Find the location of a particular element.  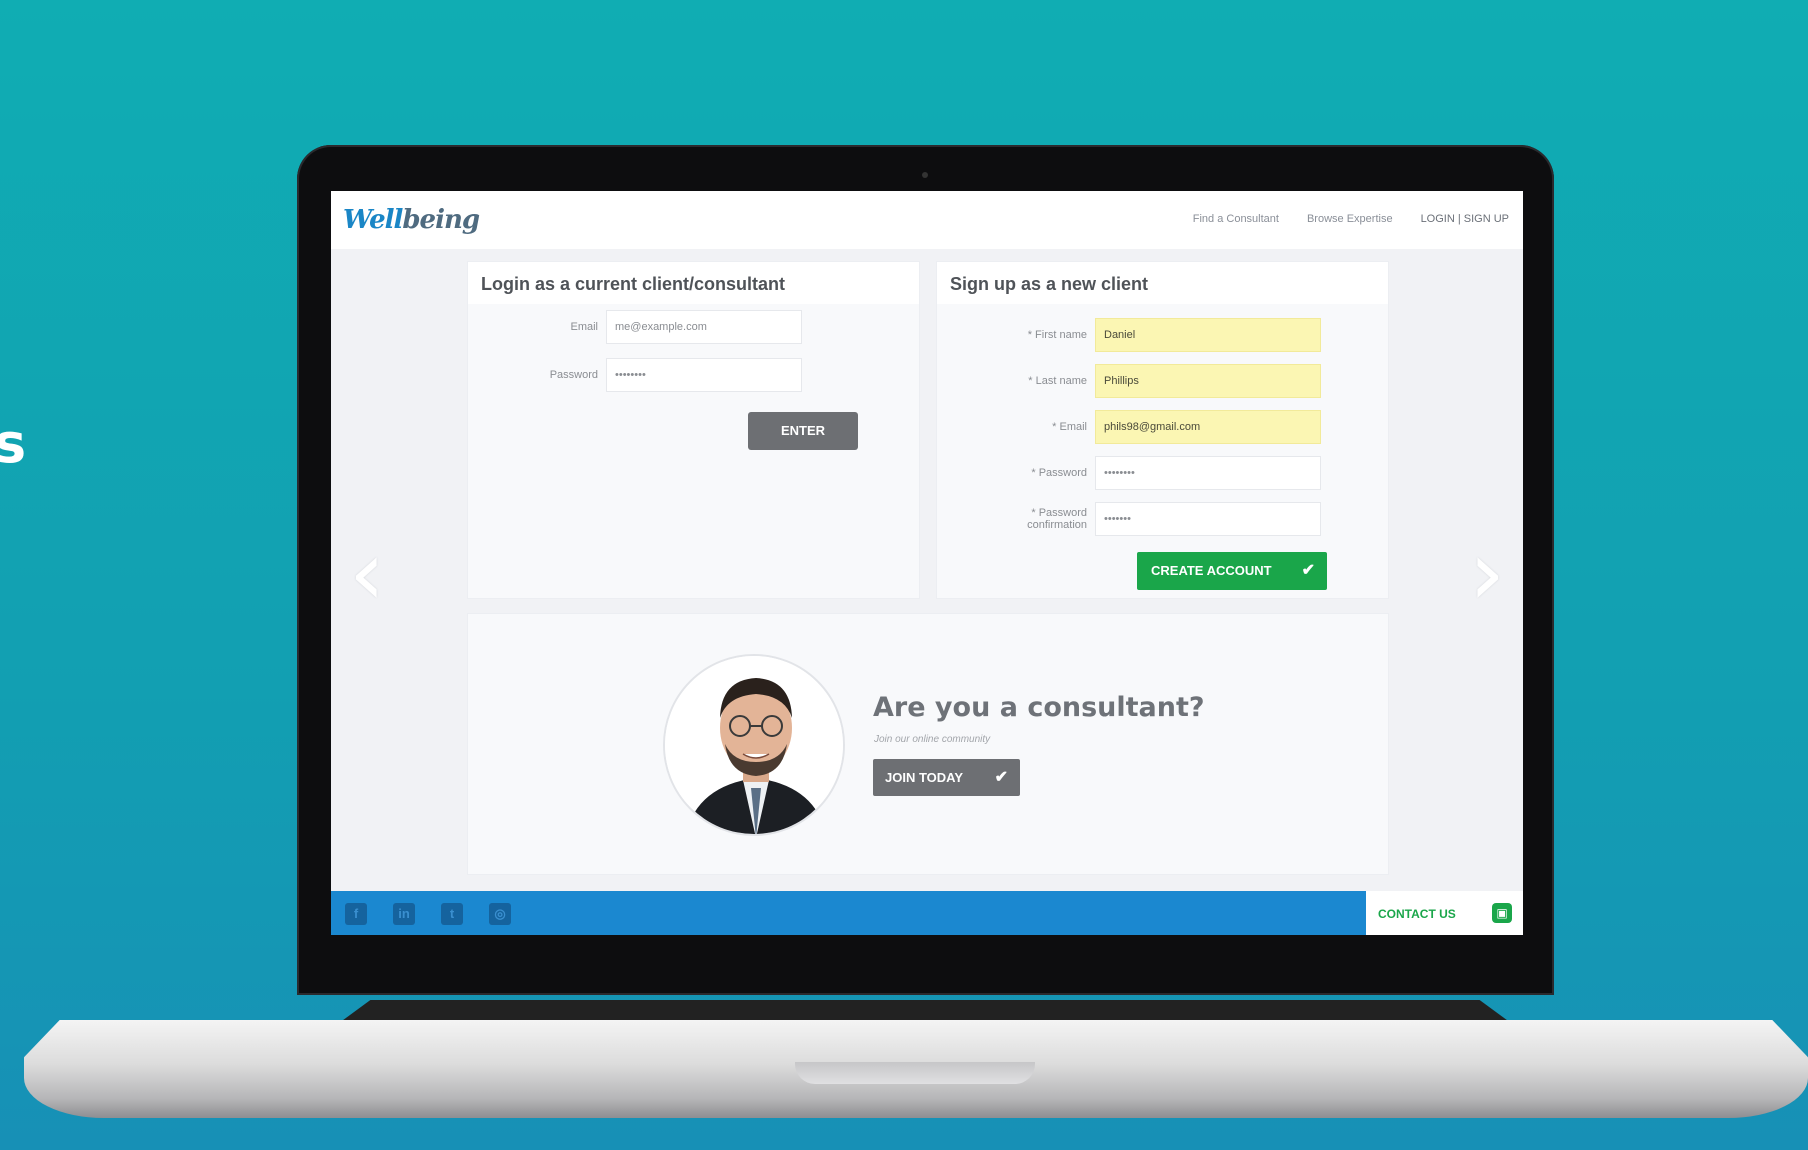

consultant-portrait-icon is located at coordinates (754, 745).